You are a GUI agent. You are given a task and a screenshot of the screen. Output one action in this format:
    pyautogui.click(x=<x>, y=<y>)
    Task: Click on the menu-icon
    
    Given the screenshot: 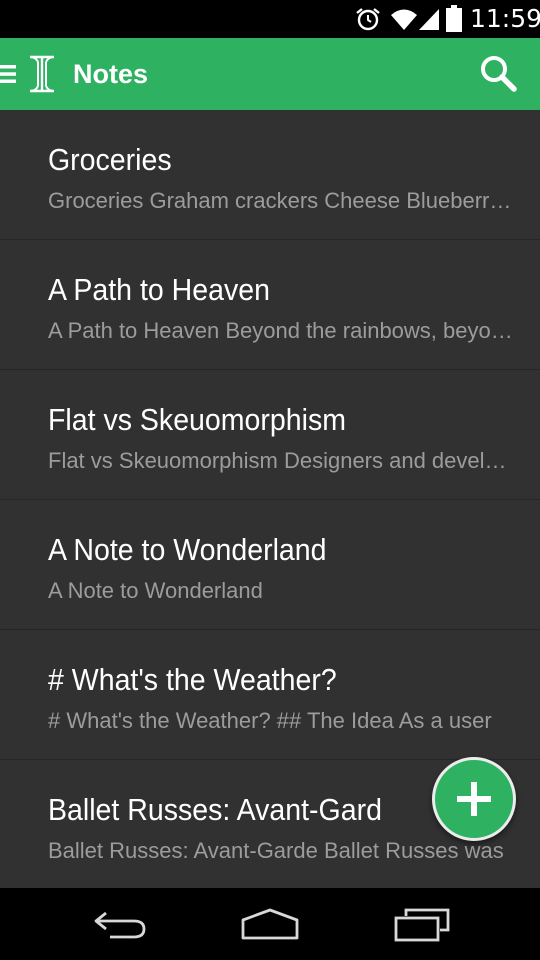 What is the action you would take?
    pyautogui.click(x=8, y=74)
    